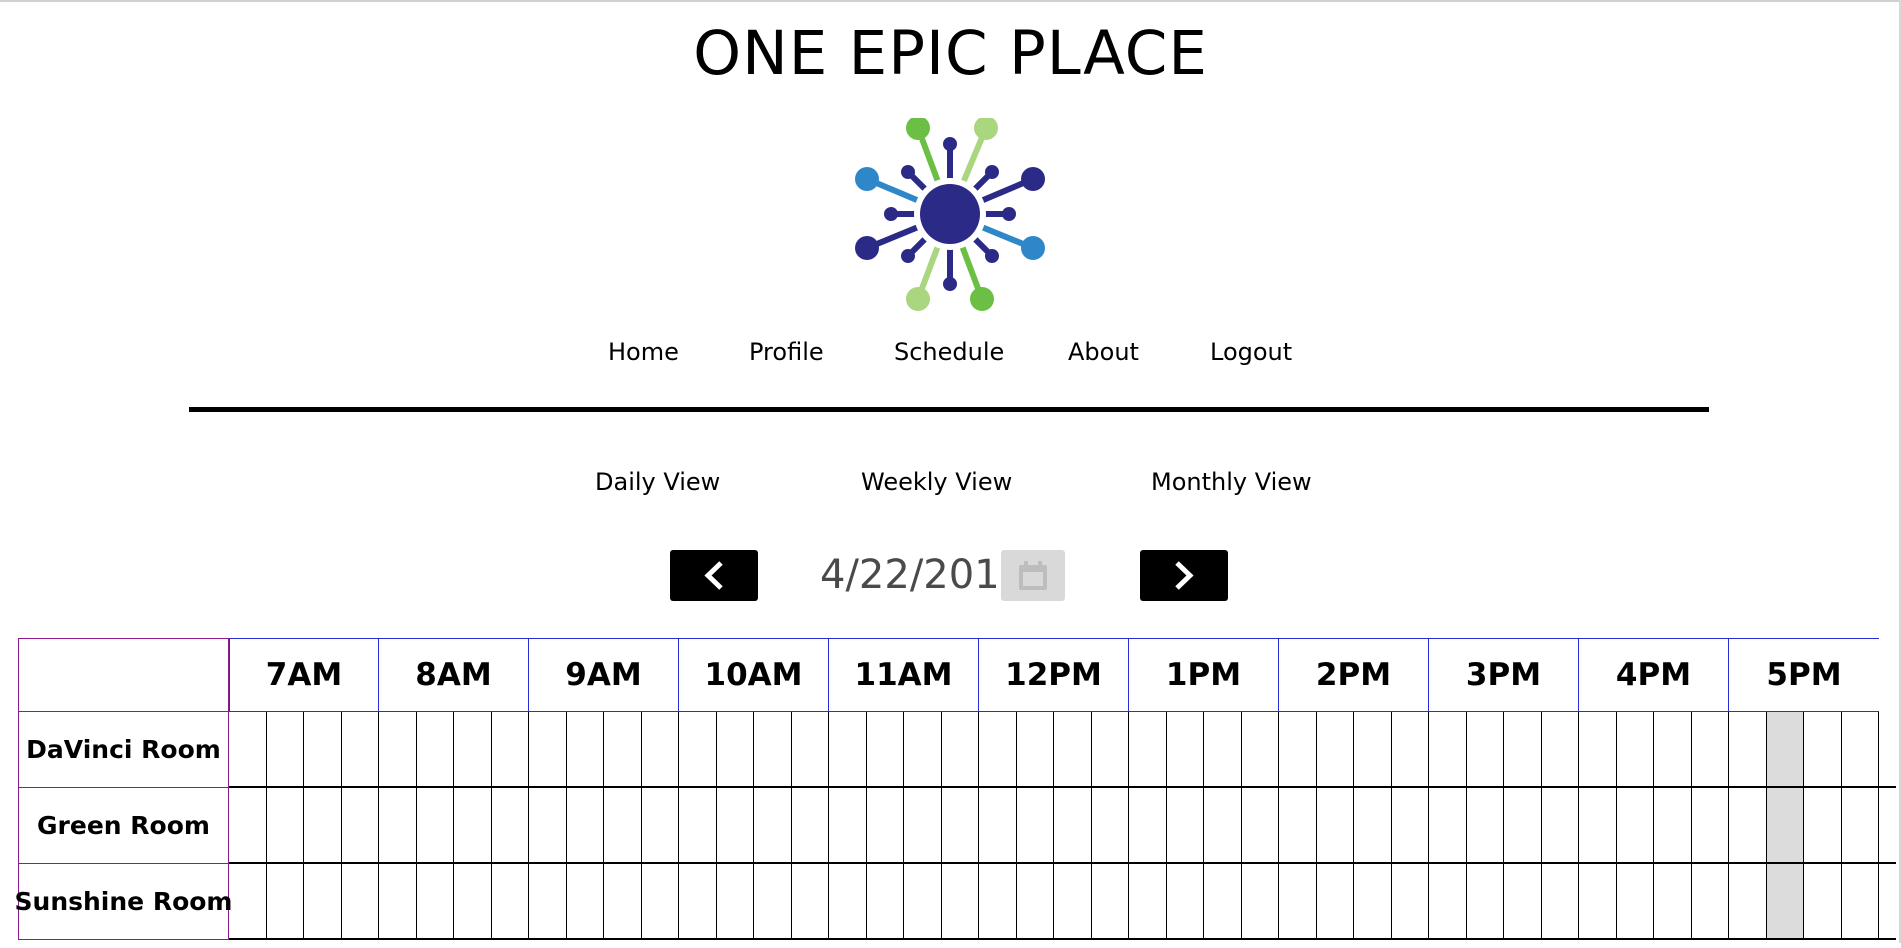 This screenshot has height=948, width=1901. I want to click on nav-logout: Logout, so click(1251, 352).